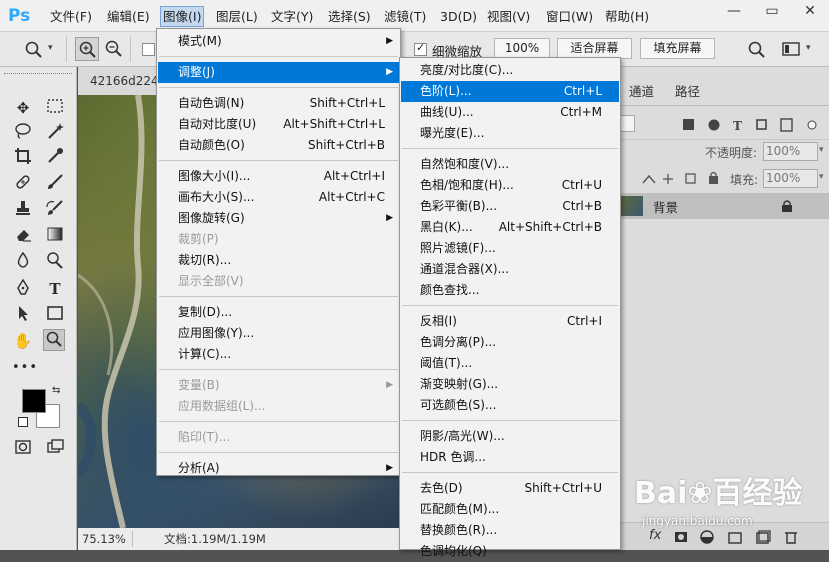  Describe the element at coordinates (458, 17) in the screenshot. I see `menu-7: 3D(D)` at that location.